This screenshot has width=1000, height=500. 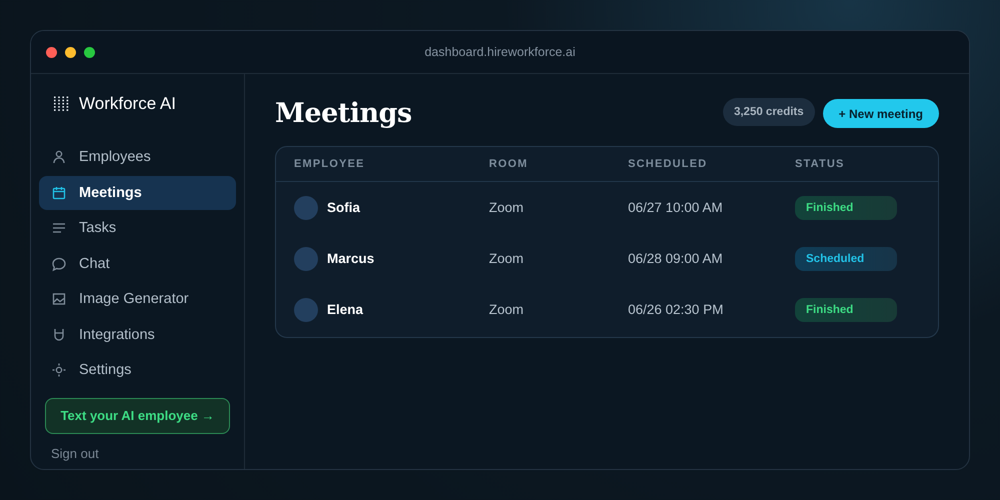 What do you see at coordinates (137, 228) in the screenshot?
I see `sidebar-item: Tasks` at bounding box center [137, 228].